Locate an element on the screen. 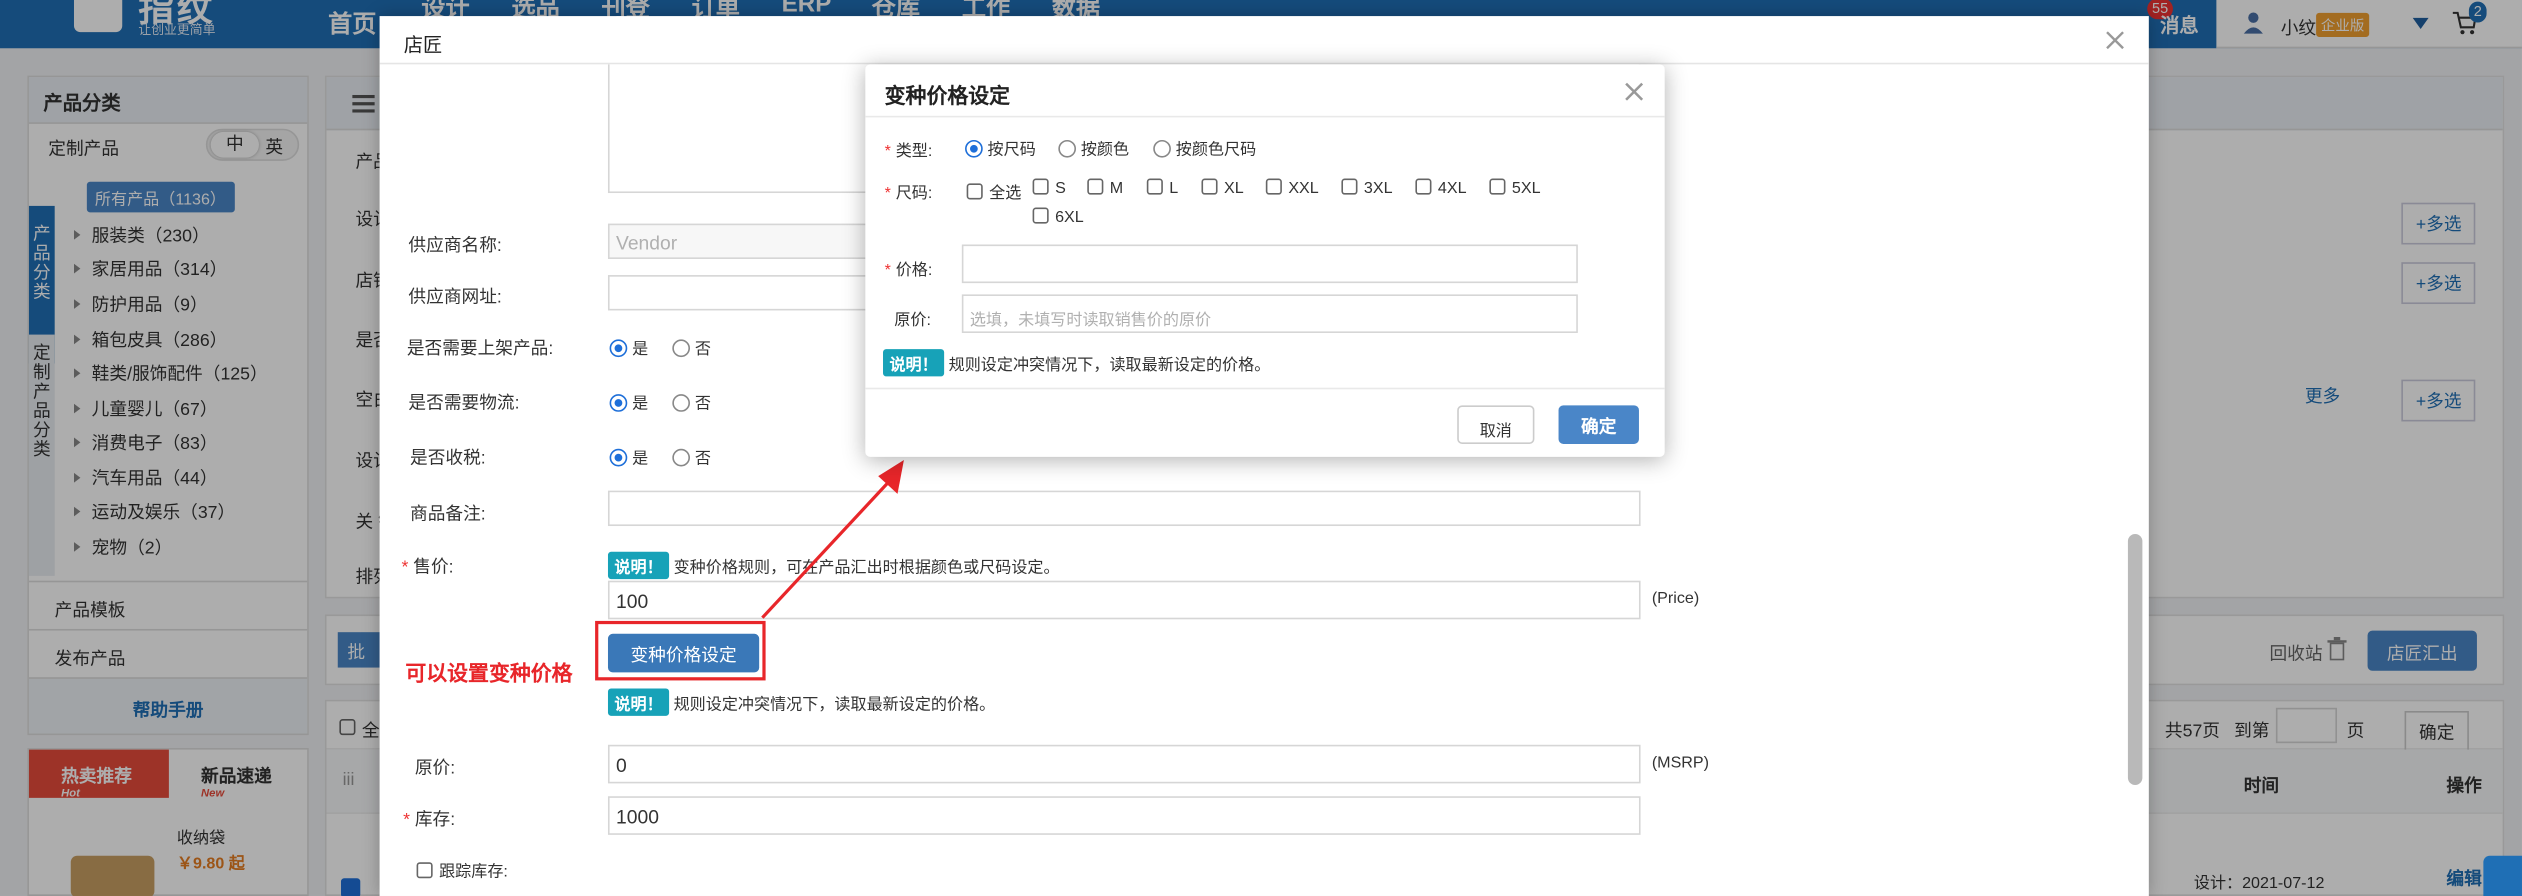 This screenshot has width=2522, height=896. size-checkbox-xl: XL is located at coordinates (1222, 188).